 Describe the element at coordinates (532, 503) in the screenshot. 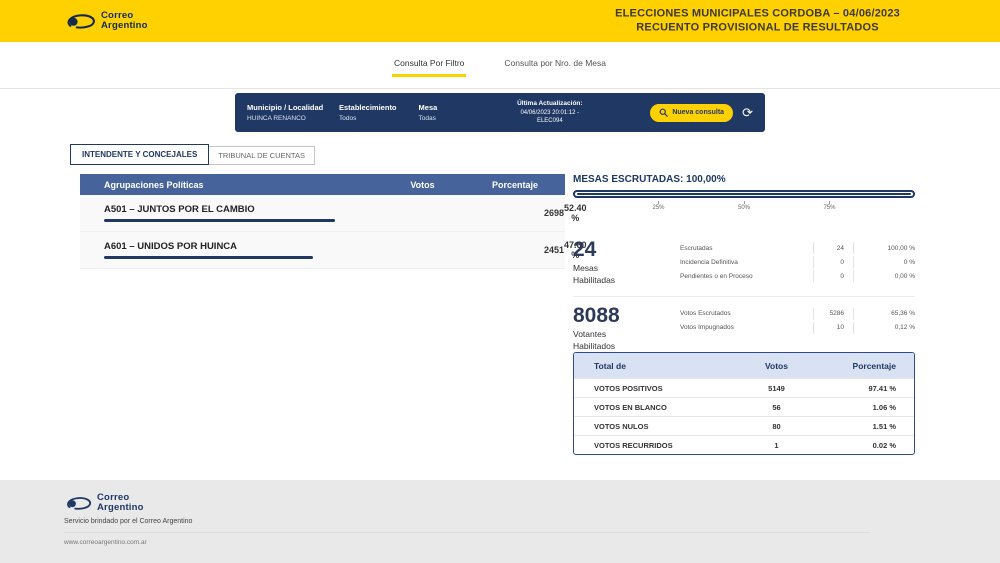

I see `footer-brand-logo: Correo Argentino` at that location.